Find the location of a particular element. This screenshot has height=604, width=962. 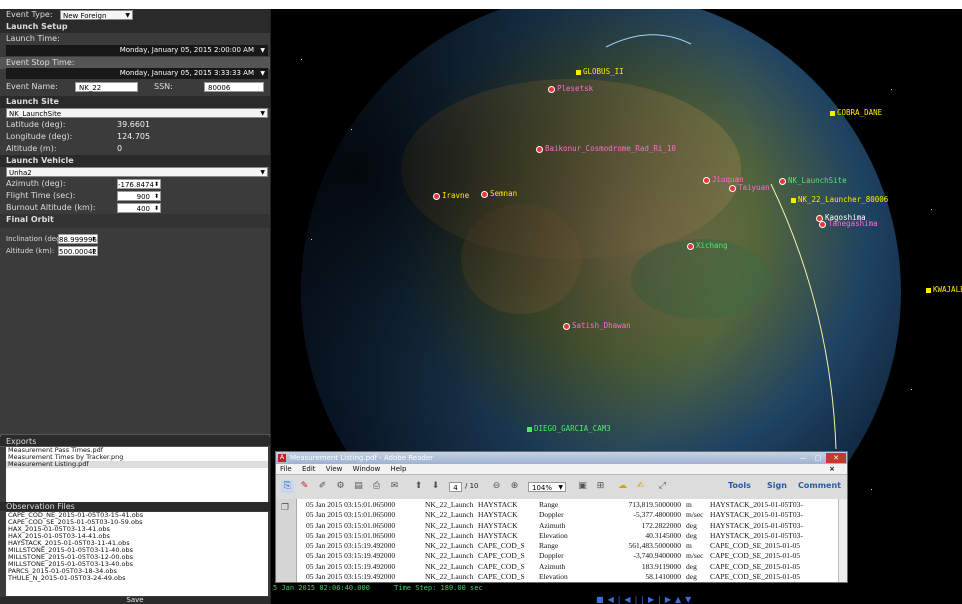

event-stop-picker: Monday, January 05, 2015 3:33:33 AM ▼ is located at coordinates (137, 73).